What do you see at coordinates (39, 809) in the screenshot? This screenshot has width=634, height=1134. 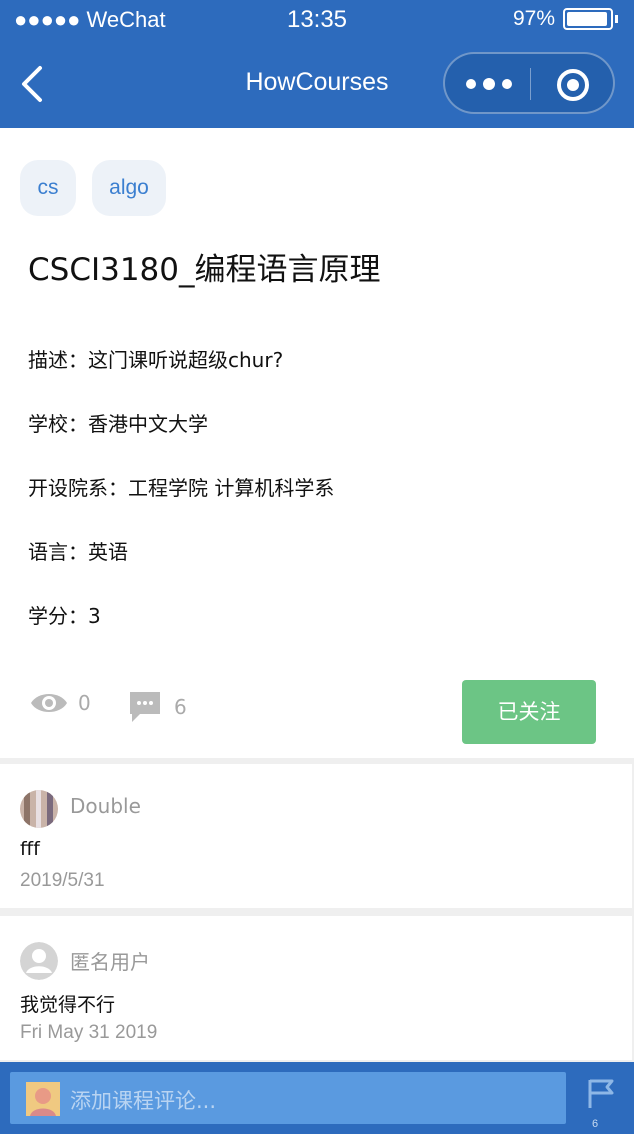 I see `avatar` at bounding box center [39, 809].